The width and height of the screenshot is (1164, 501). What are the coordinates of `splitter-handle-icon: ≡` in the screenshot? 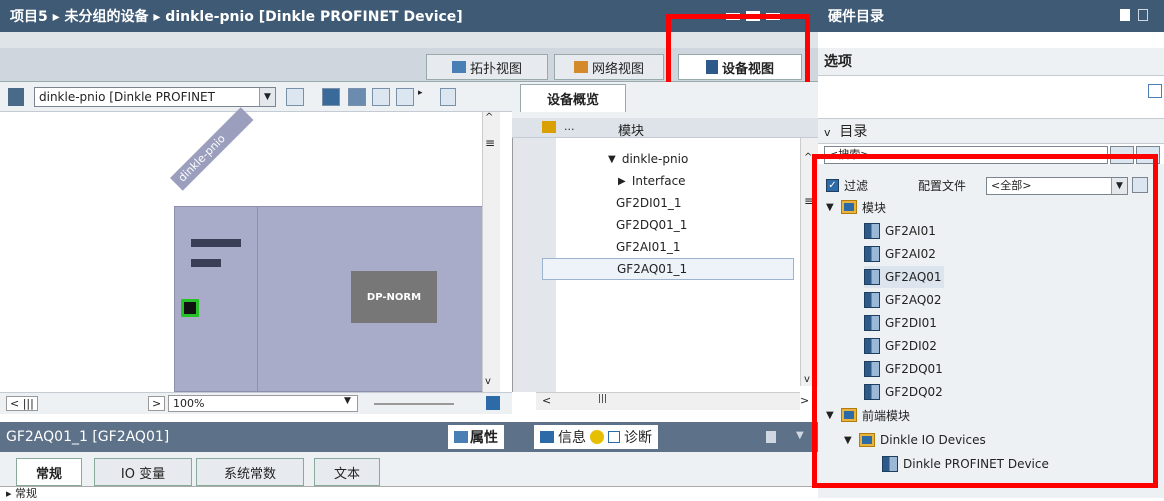 It's located at (490, 143).